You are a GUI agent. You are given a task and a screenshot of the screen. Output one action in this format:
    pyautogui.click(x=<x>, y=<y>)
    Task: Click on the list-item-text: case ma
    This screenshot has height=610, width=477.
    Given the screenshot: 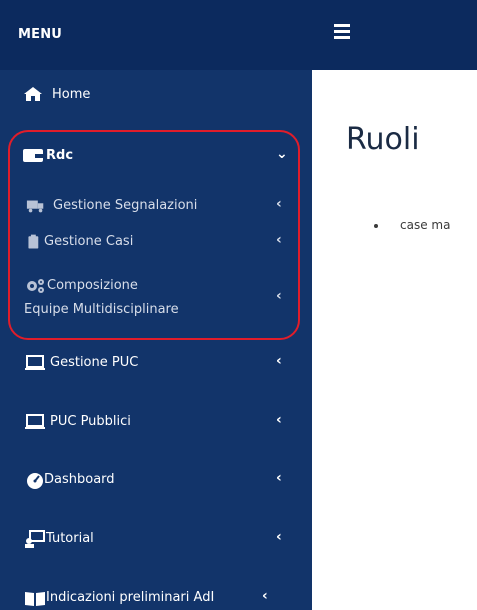 What is the action you would take?
    pyautogui.click(x=425, y=225)
    